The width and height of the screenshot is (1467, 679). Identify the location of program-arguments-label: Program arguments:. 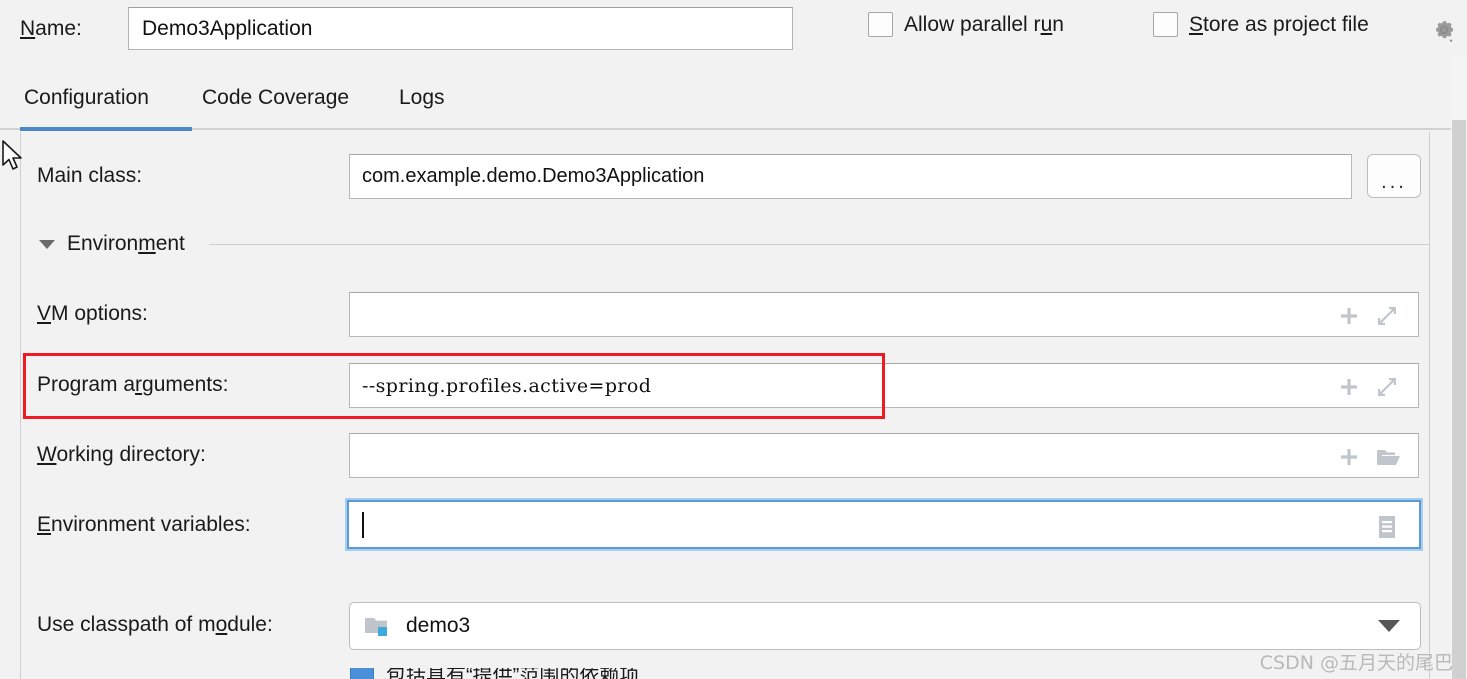
(133, 384).